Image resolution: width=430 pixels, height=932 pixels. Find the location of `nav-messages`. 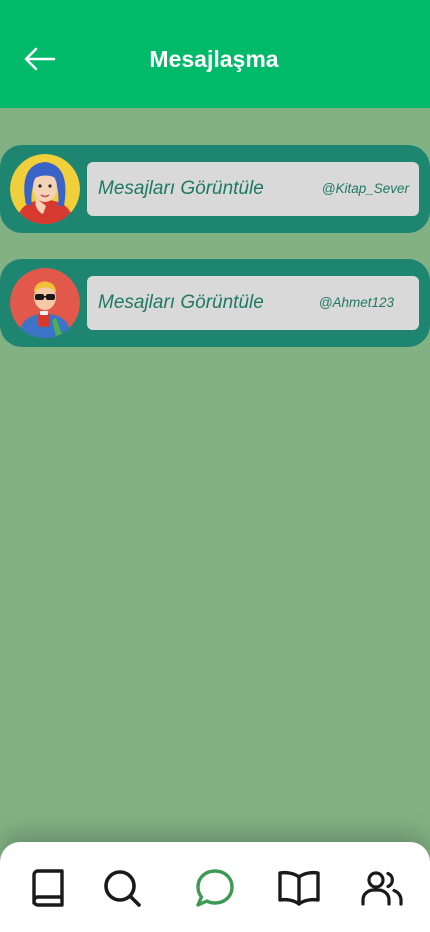

nav-messages is located at coordinates (215, 888).